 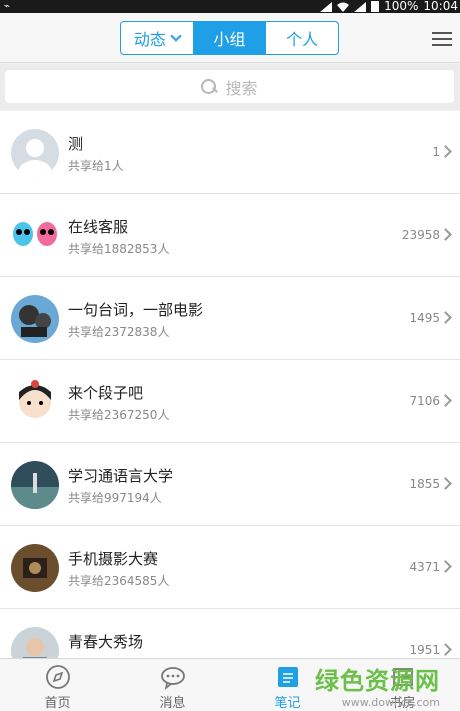 I want to click on search-icon, so click(x=209, y=86).